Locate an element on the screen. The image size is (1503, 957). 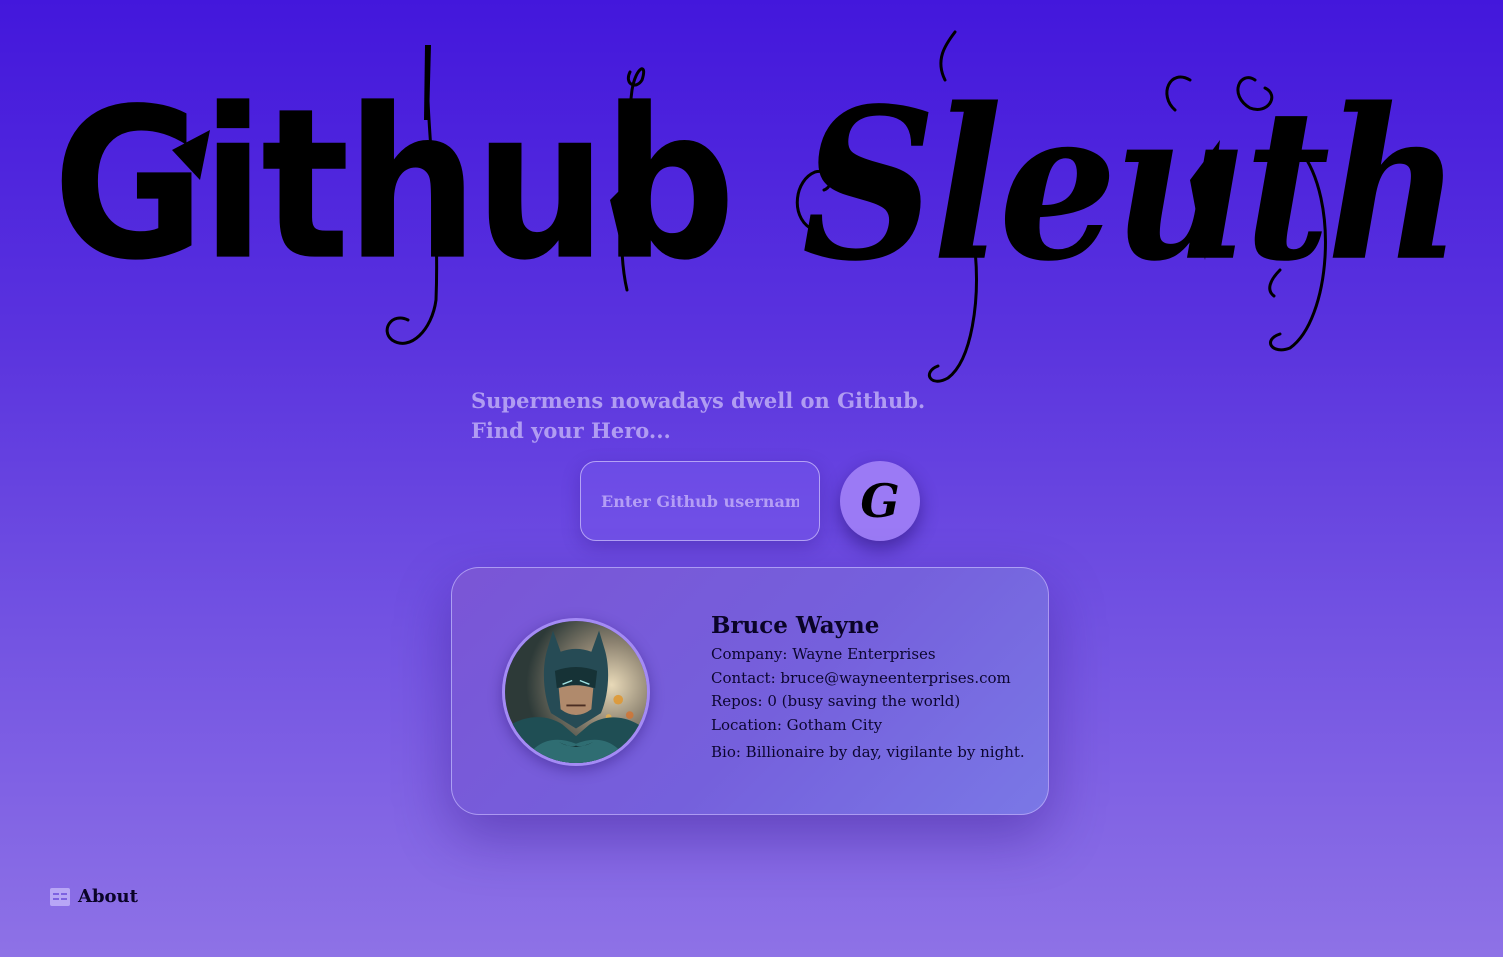
title-word-sleuth: Sleuth is located at coordinates (1131, 184).